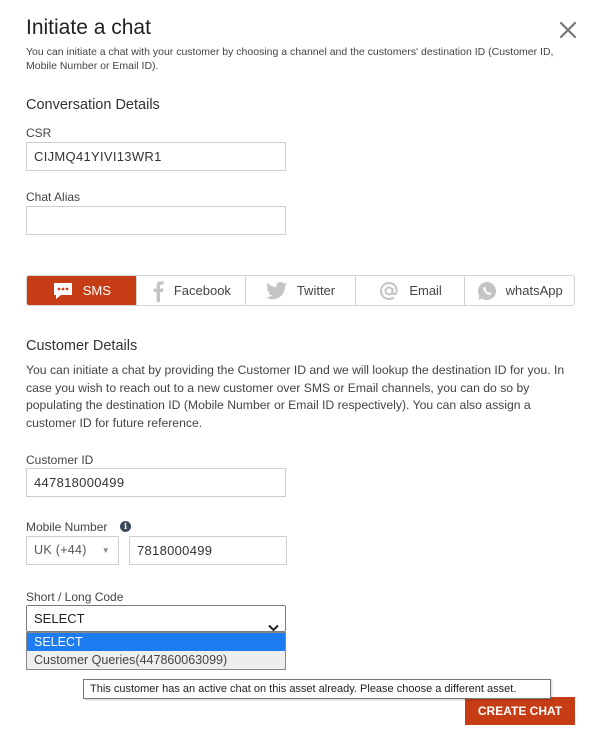  I want to click on short-long-code-label: Short / Long Code, so click(75, 597).